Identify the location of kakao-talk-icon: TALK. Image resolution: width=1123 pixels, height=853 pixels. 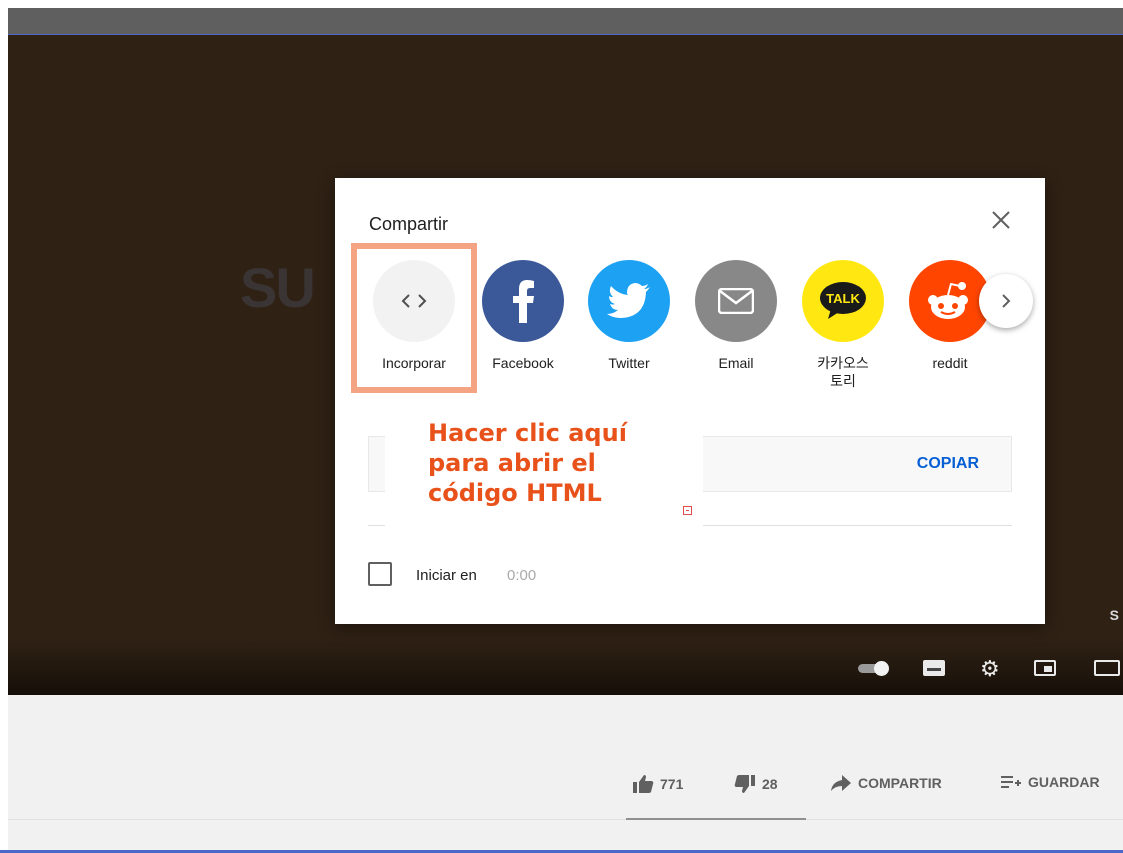
(843, 300).